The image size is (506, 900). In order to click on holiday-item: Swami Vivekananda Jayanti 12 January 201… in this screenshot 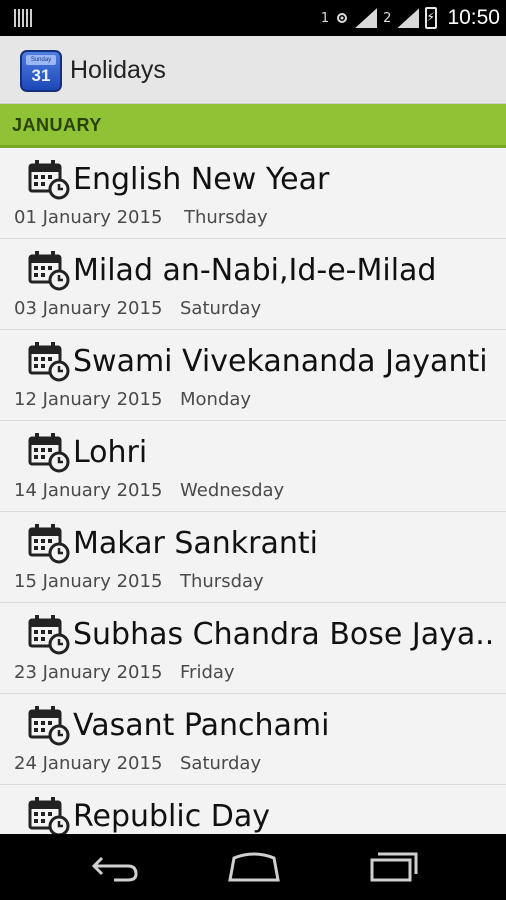, I will do `click(253, 375)`.